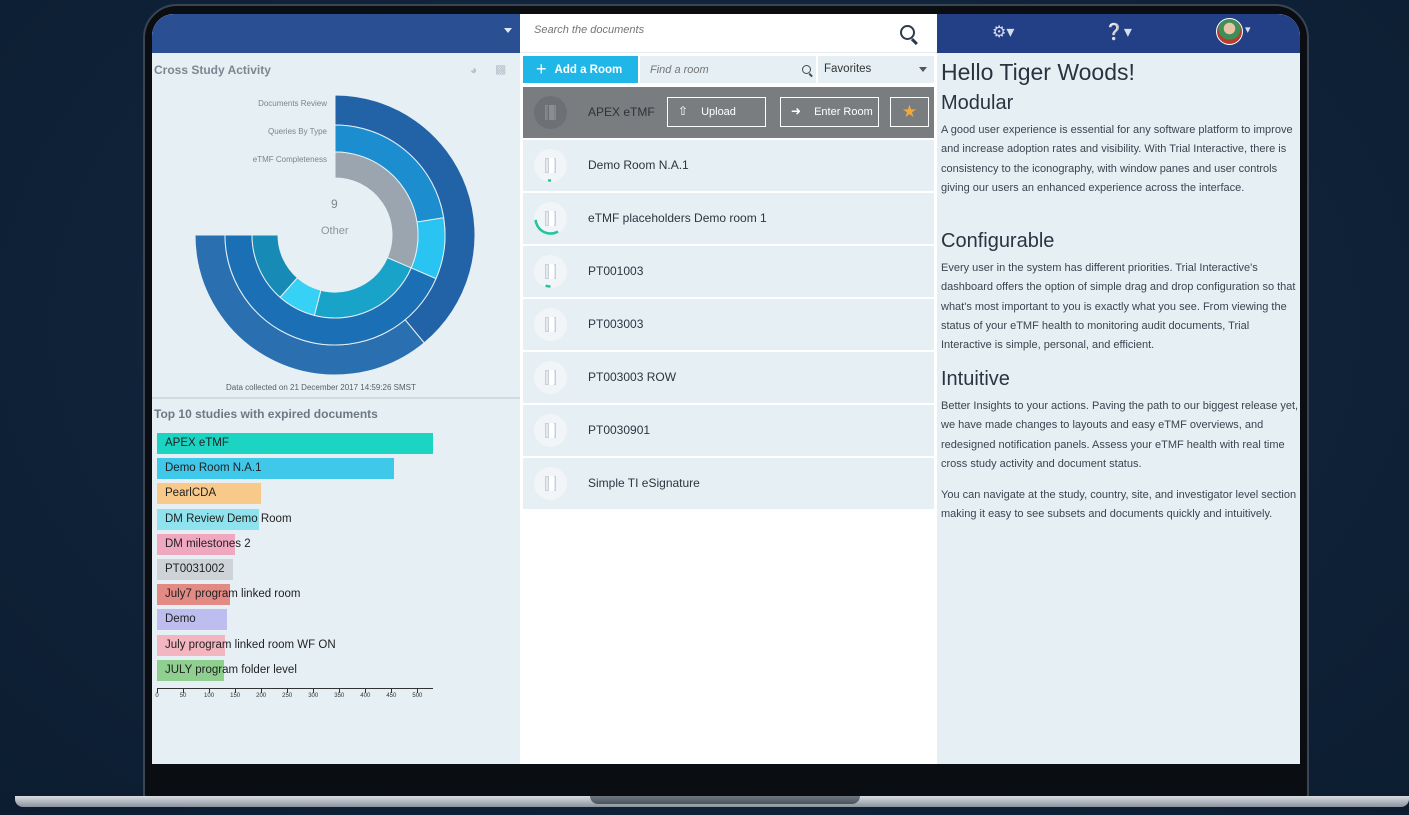 The width and height of the screenshot is (1409, 815). Describe the element at coordinates (266, 414) in the screenshot. I see `bars-title: Top 10 studies with expired documents` at that location.